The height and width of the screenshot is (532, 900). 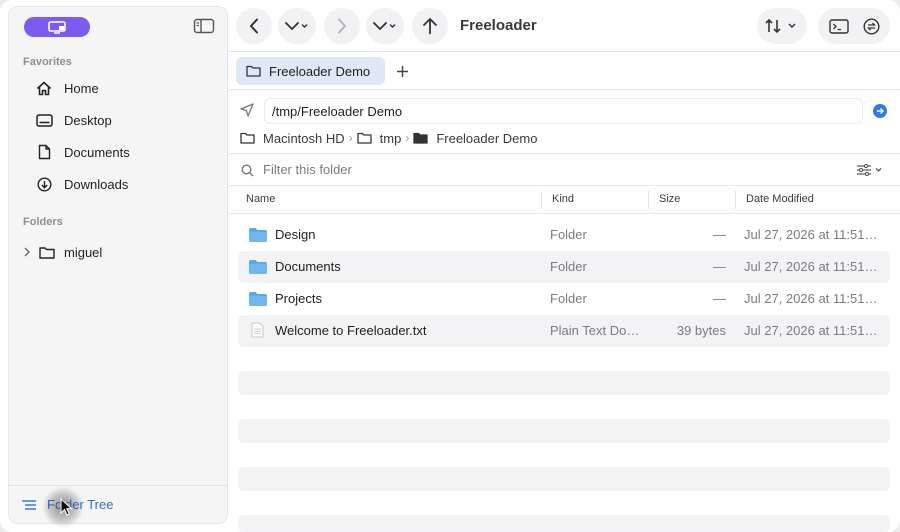 I want to click on sidebar-item-label: Documents, so click(x=97, y=152).